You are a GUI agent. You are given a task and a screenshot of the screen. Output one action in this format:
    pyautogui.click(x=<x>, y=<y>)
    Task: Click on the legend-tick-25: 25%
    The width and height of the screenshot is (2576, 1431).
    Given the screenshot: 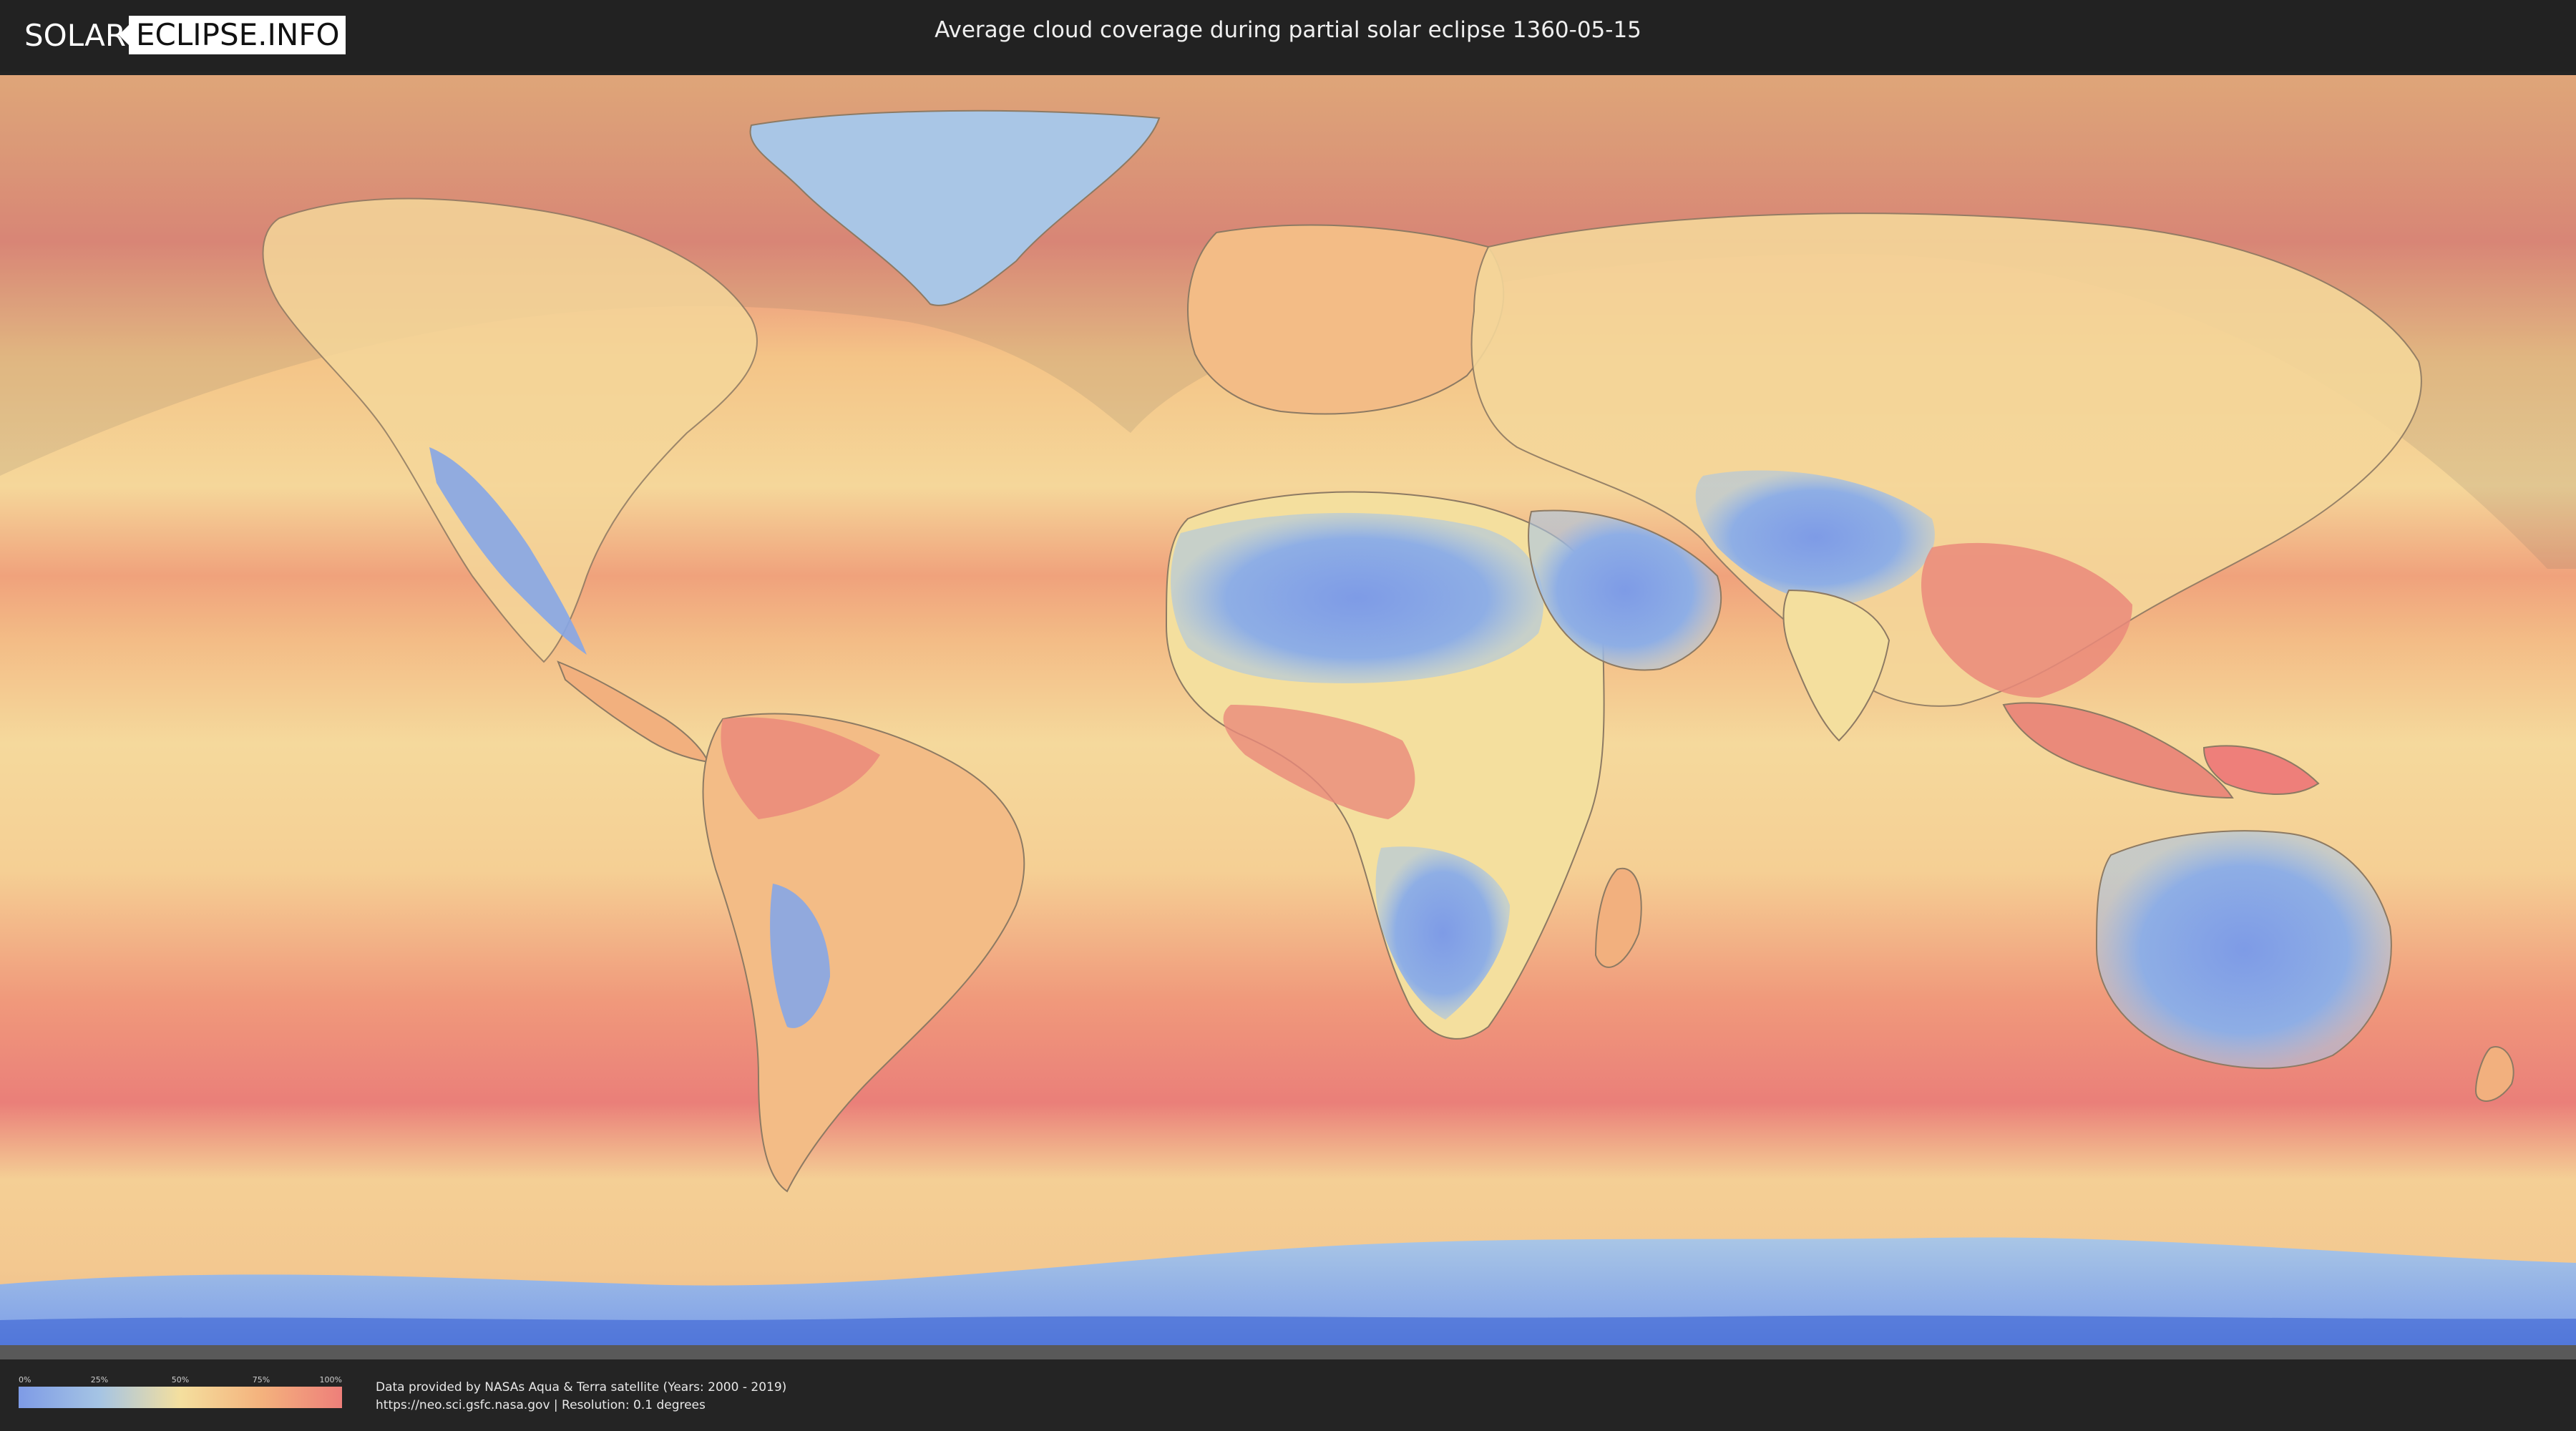 What is the action you would take?
    pyautogui.click(x=100, y=1379)
    